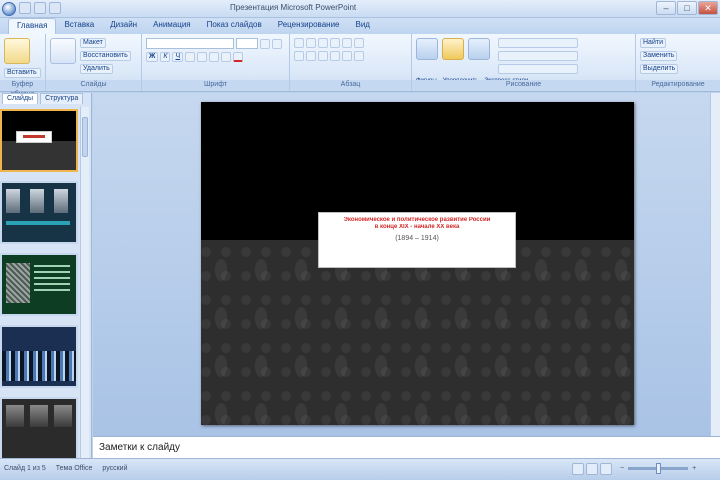  Describe the element at coordinates (678, 85) in the screenshot. I see `editing-label: Редактирование` at that location.